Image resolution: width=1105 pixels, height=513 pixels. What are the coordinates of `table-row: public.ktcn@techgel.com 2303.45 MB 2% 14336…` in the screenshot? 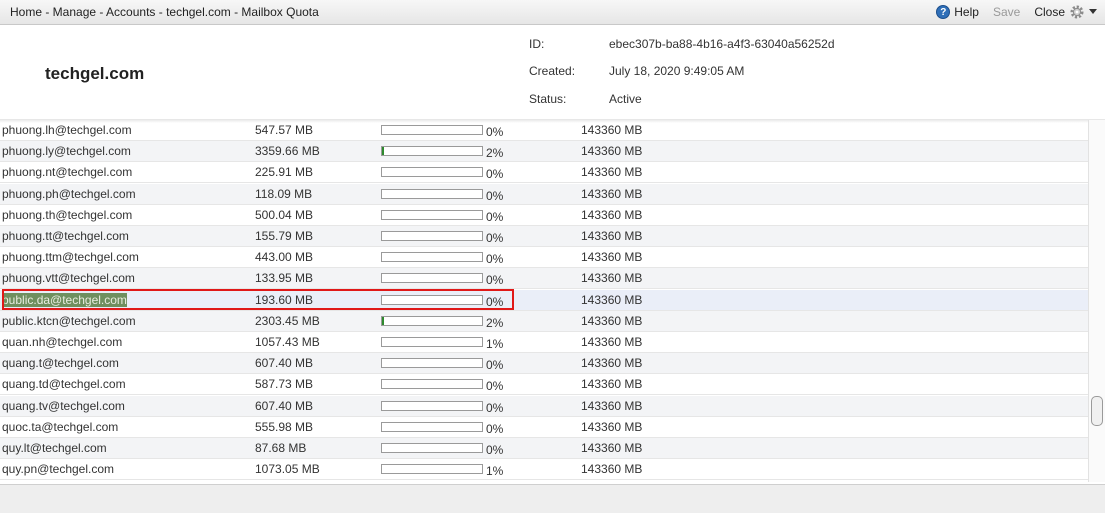 It's located at (544, 321).